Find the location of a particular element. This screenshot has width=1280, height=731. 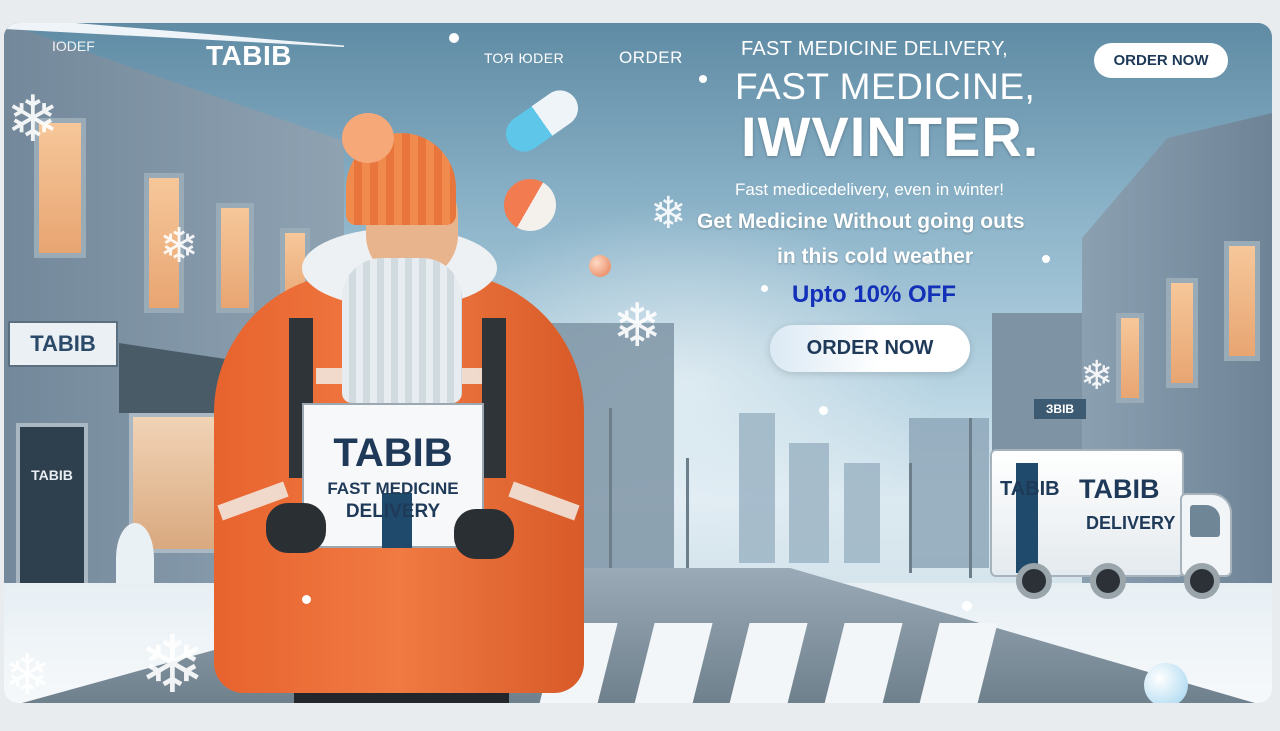

nav-link-order-secondary: ТОЯ ЮDER is located at coordinates (524, 58).